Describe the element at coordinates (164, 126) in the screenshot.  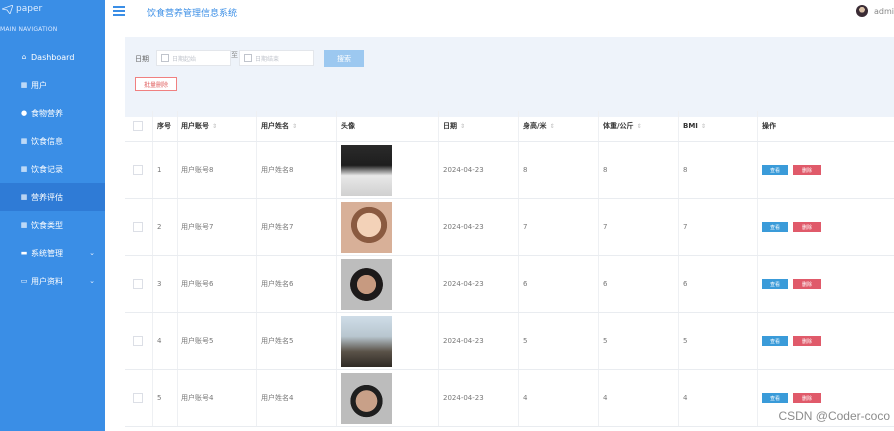
I see `column-header-no: 序号` at that location.